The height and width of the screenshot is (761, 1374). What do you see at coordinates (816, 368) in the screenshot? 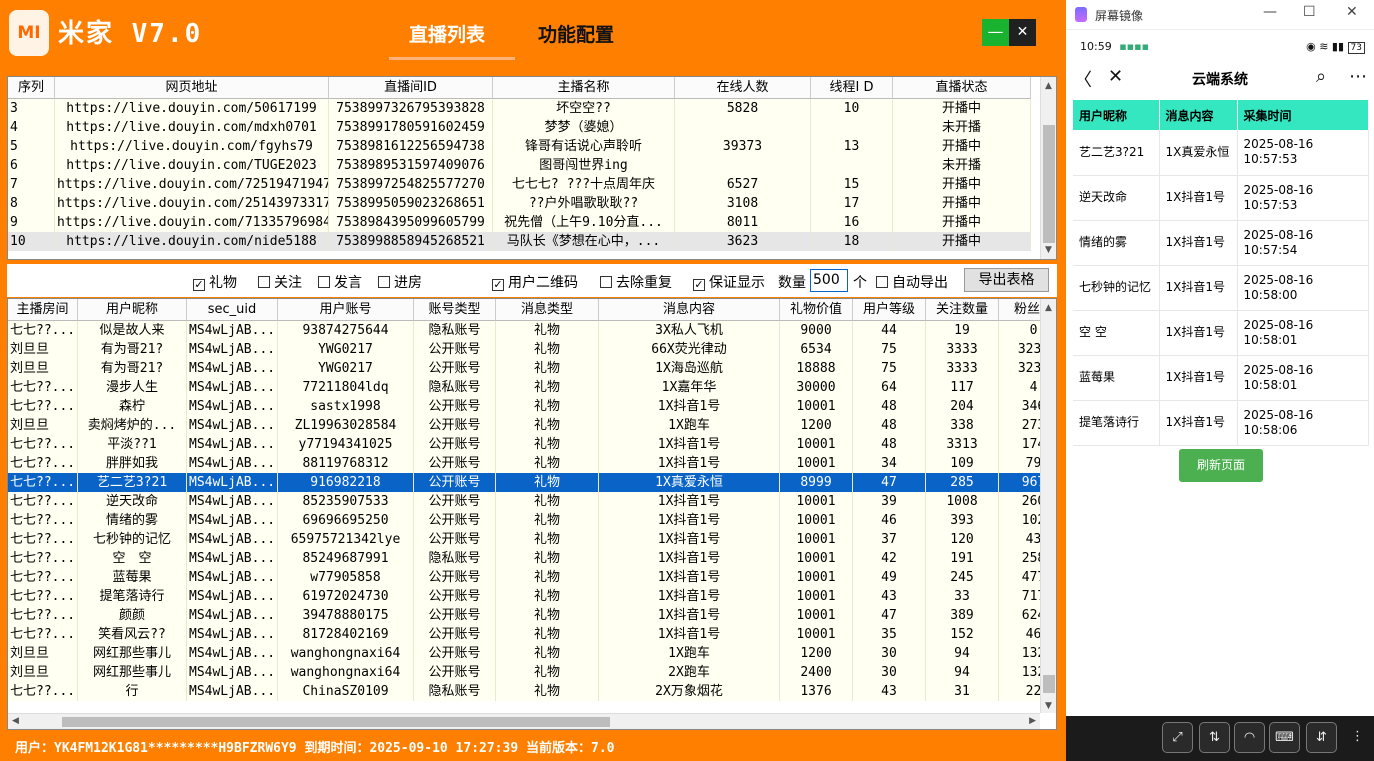
I see `table-cell: 18888` at bounding box center [816, 368].